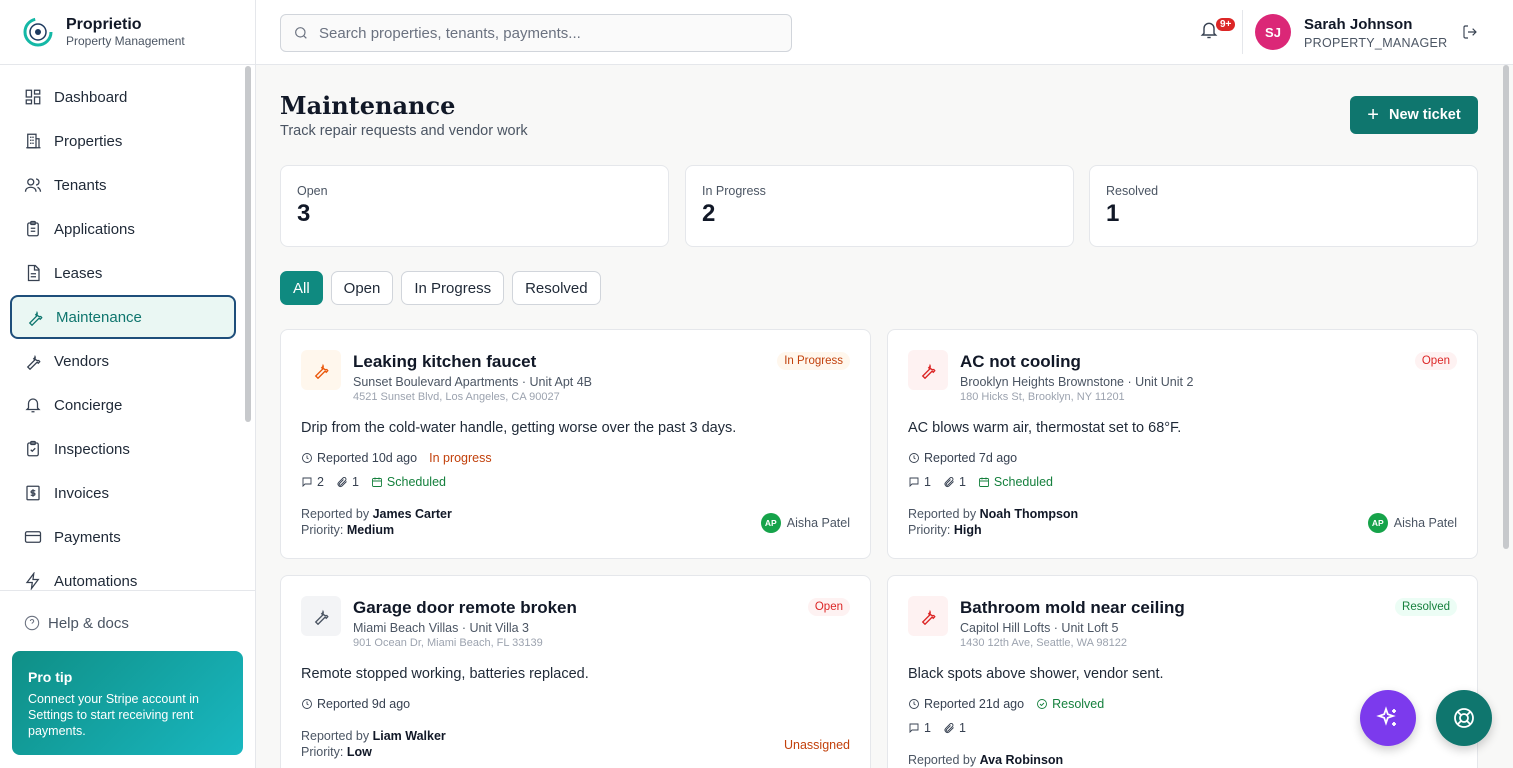 The image size is (1513, 768). I want to click on attachments-count-value: 1, so click(962, 728).